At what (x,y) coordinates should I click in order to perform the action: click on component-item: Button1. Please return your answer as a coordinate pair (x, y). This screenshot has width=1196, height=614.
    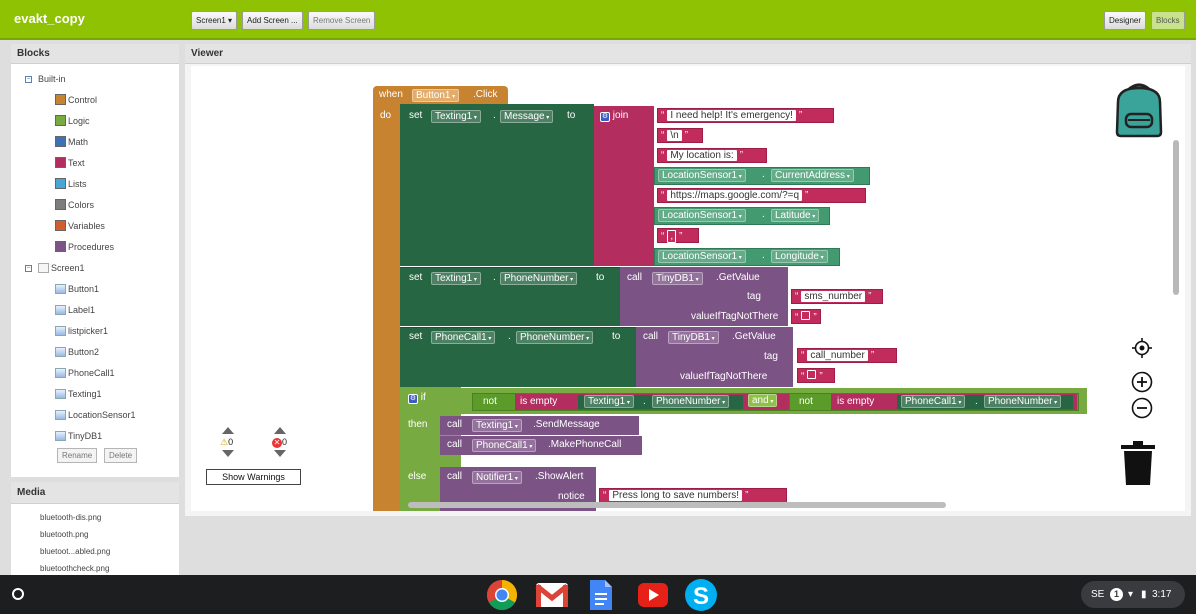
    Looking at the image, I should click on (77, 289).